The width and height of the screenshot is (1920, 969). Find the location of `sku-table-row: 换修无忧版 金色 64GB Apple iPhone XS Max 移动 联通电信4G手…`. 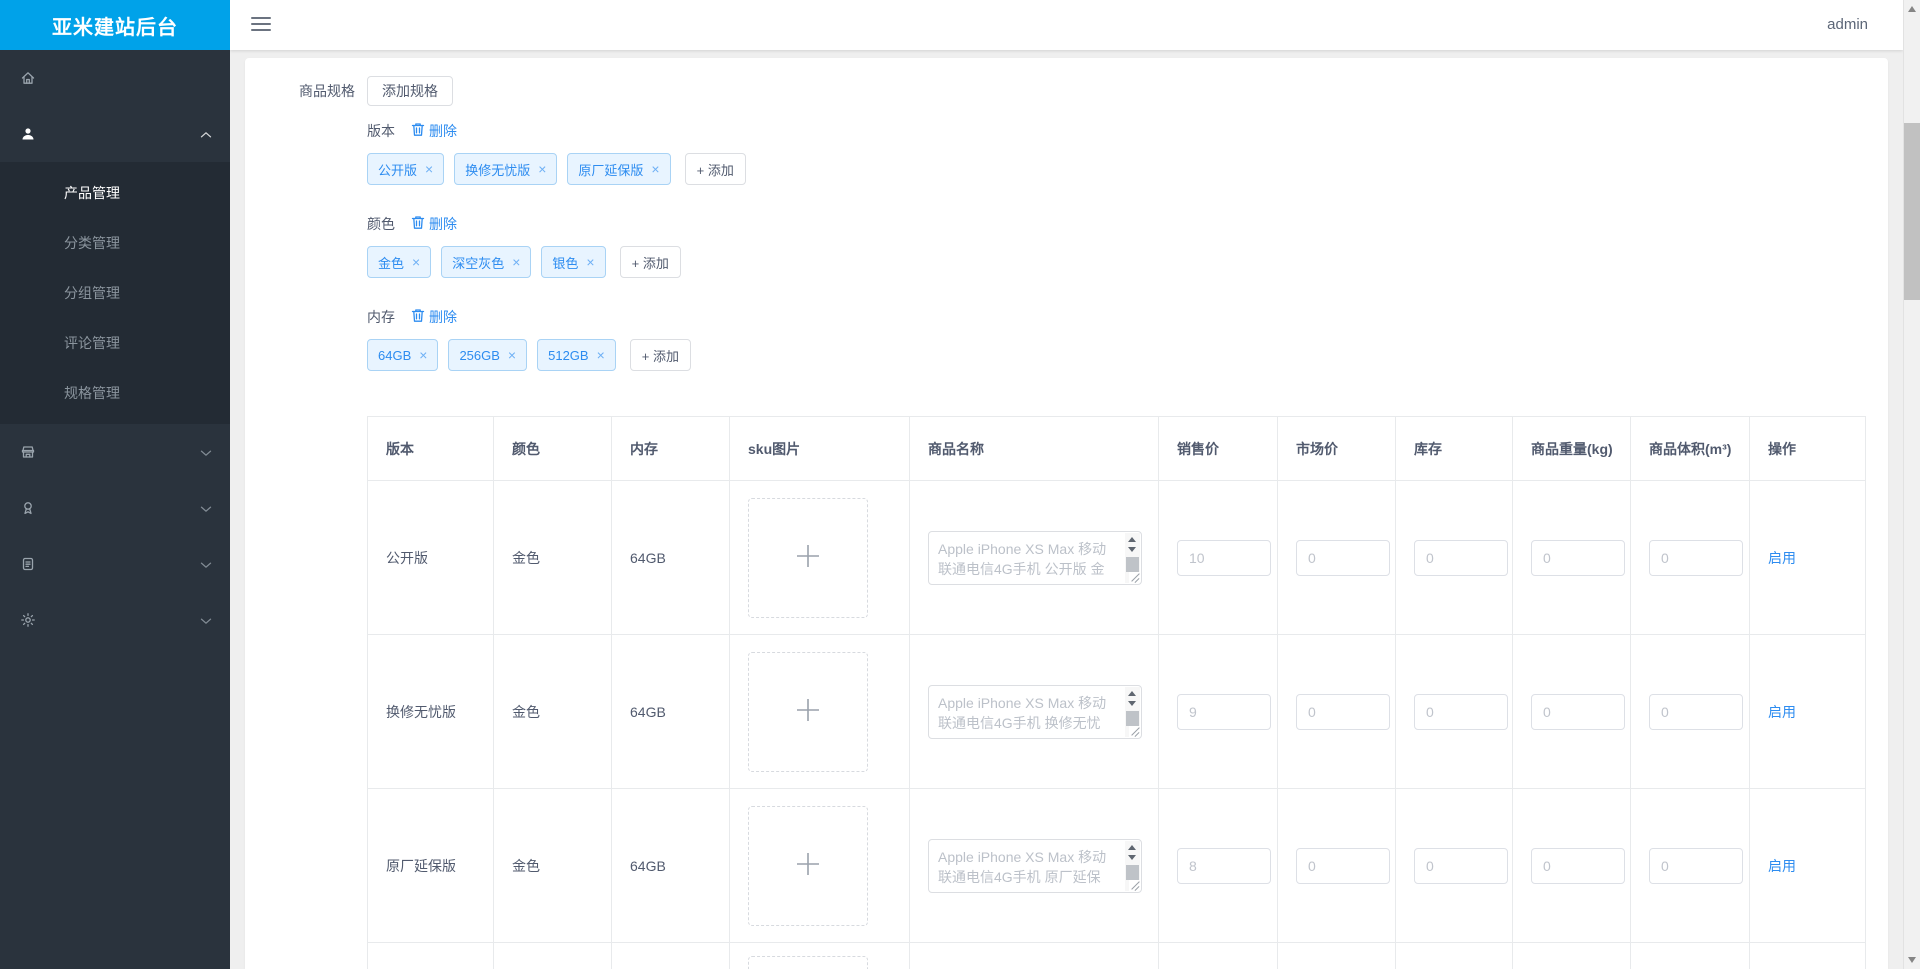

sku-table-row: 换修无忧版 金色 64GB Apple iPhone XS Max 移动 联通电信4G手… is located at coordinates (1116, 711).